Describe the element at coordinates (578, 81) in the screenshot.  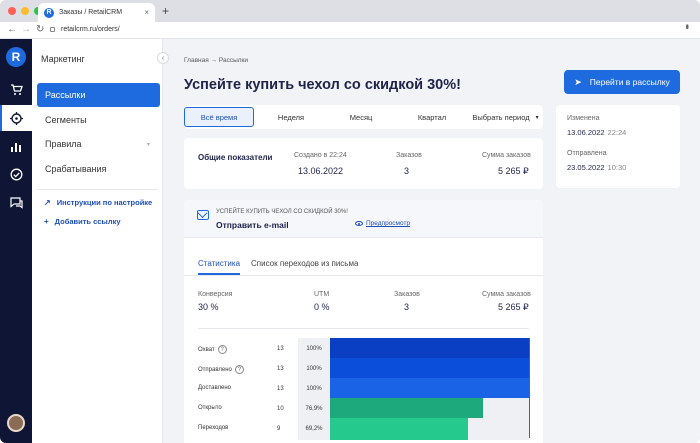
I see `send-icon: ➤` at that location.